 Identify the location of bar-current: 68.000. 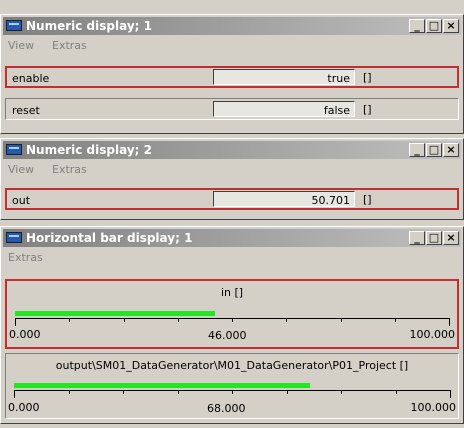
(226, 408).